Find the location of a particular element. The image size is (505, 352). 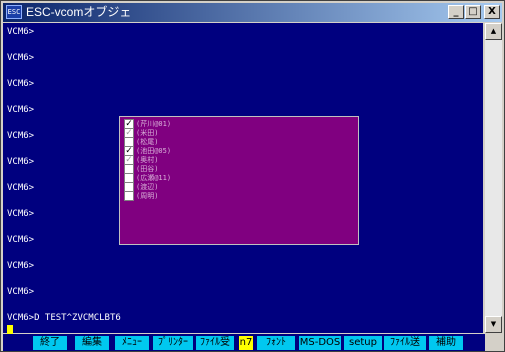

function-key: ﾌｫﾝﾄ is located at coordinates (276, 343).